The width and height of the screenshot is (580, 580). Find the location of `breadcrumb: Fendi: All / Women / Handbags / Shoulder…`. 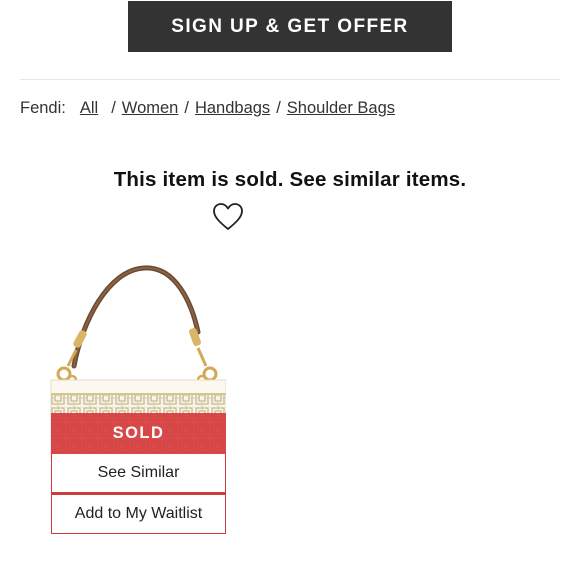

breadcrumb: Fendi: All / Women / Handbags / Shoulder… is located at coordinates (207, 108).